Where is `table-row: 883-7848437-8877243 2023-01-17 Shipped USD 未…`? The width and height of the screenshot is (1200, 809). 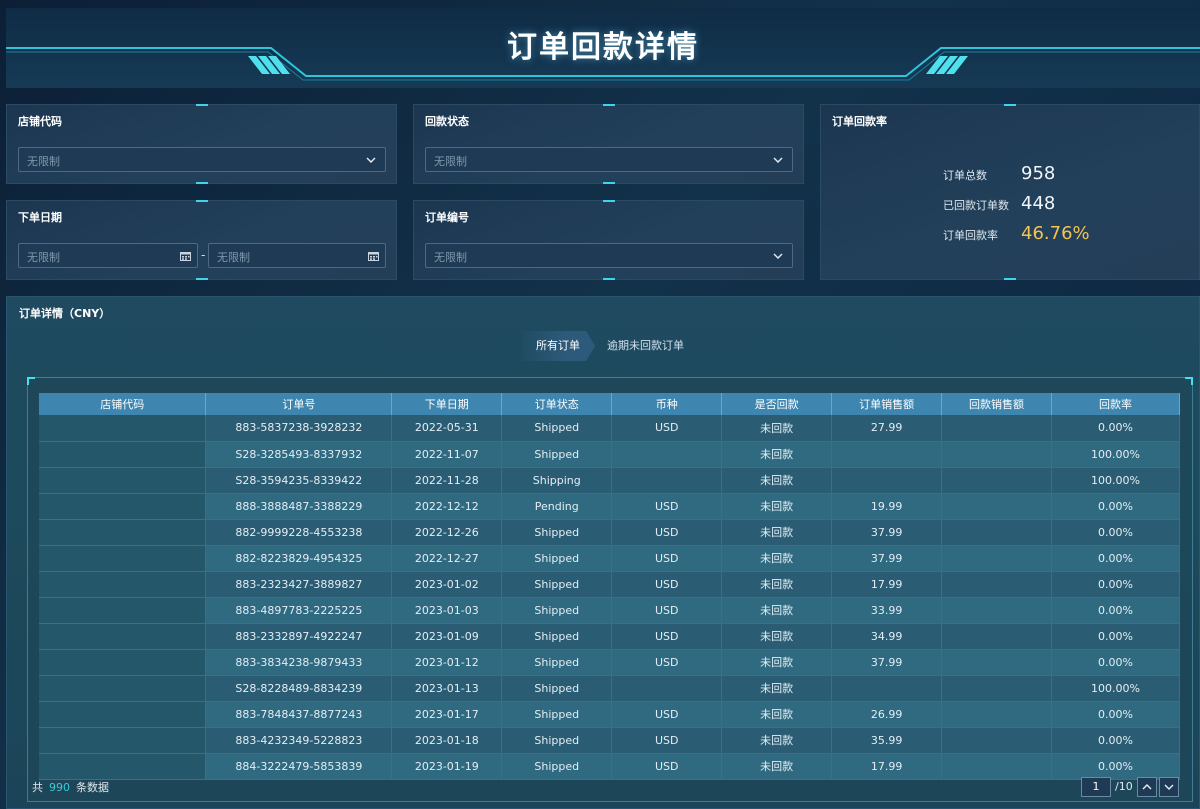 table-row: 883-7848437-8877243 2023-01-17 Shipped USD 未… is located at coordinates (609, 714).